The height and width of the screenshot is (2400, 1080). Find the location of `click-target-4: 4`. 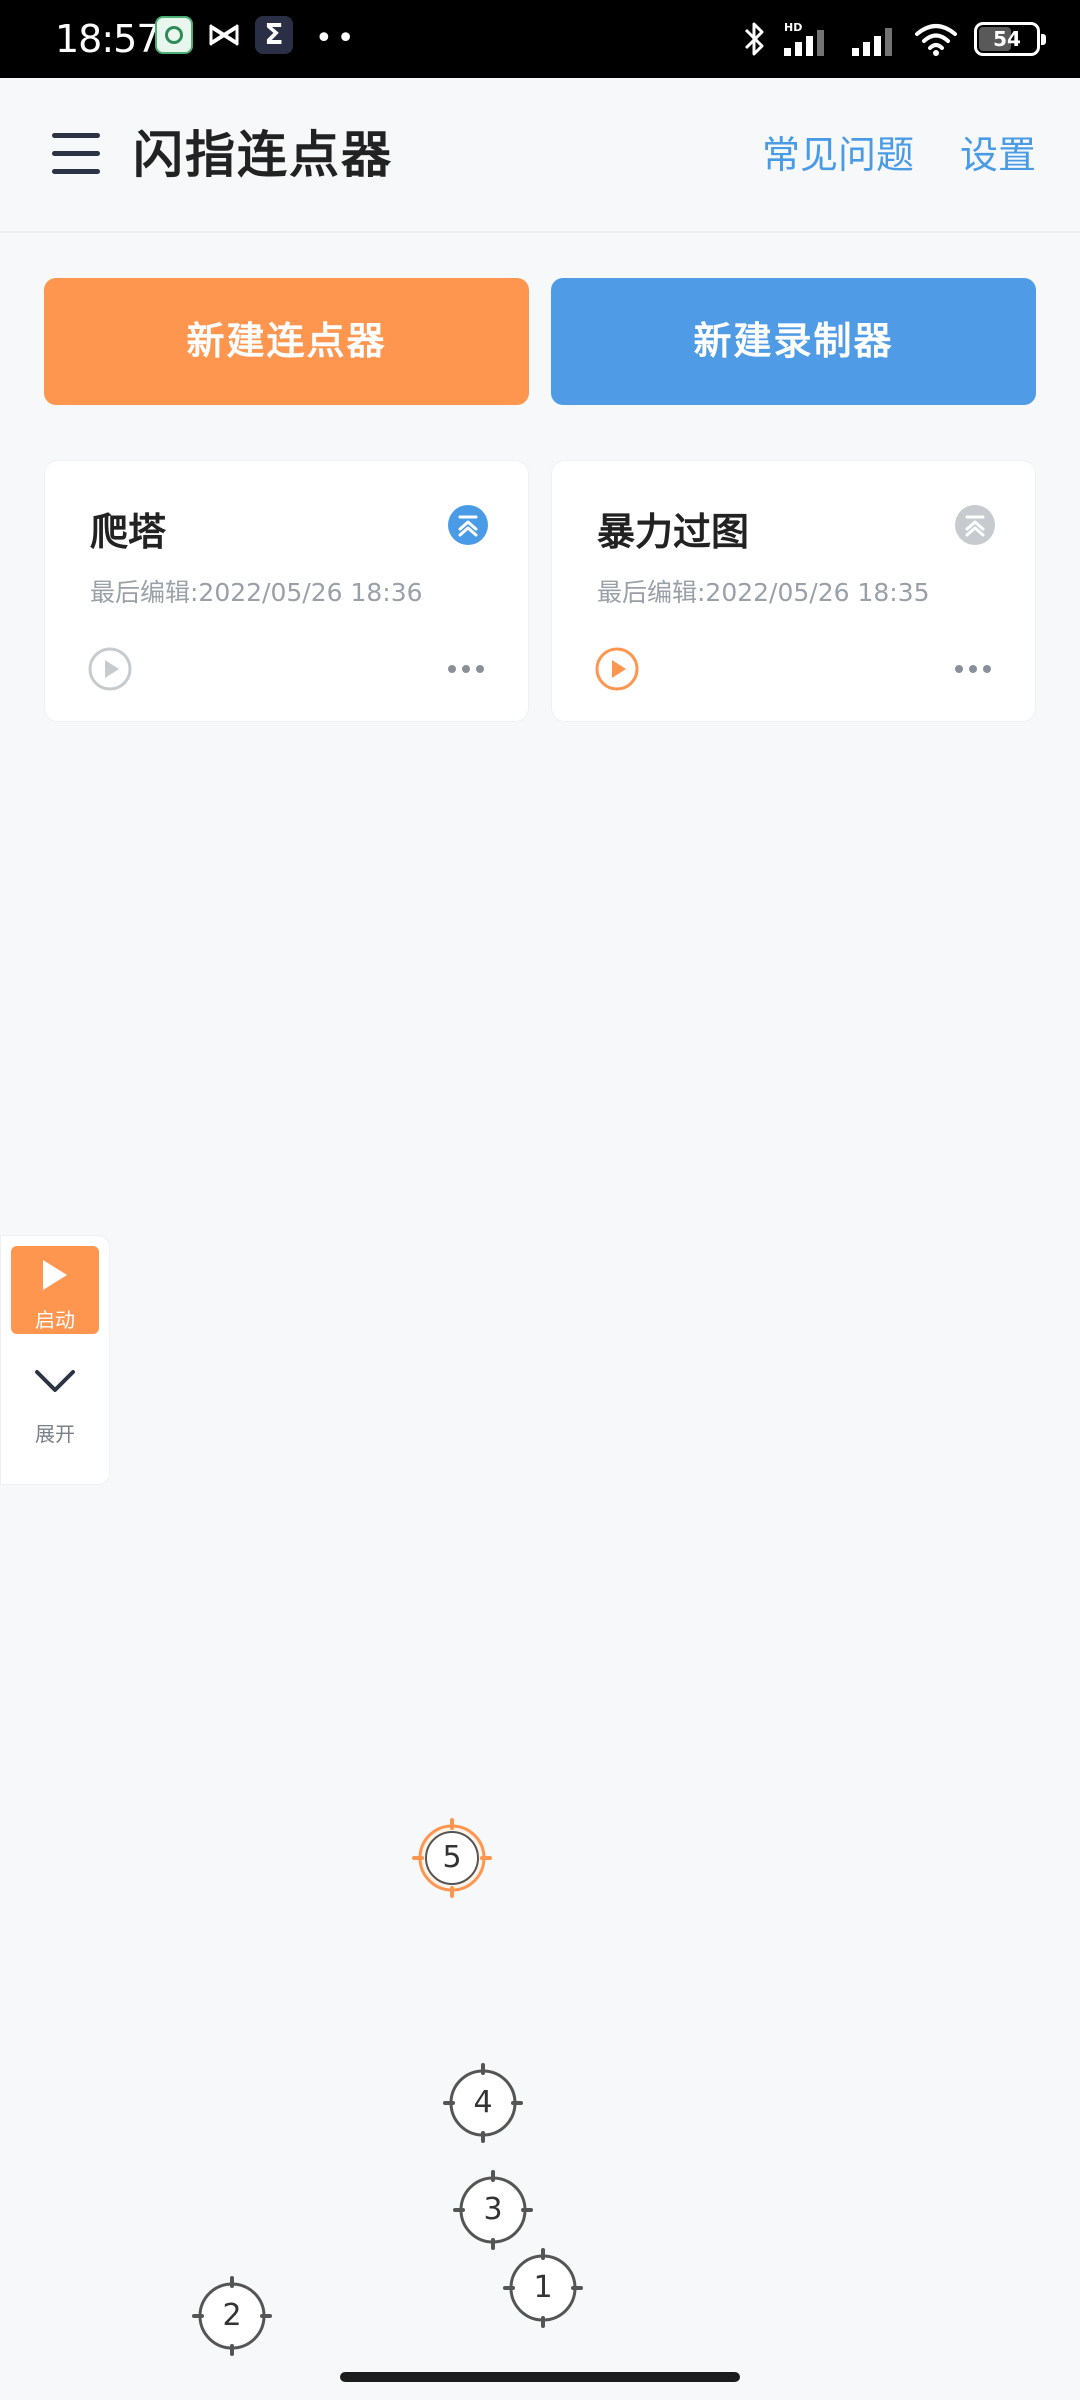

click-target-4: 4 is located at coordinates (483, 2103).